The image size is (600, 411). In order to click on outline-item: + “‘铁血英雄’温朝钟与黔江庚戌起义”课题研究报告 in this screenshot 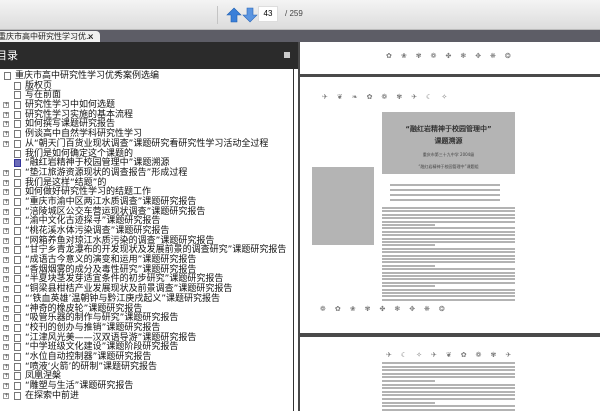, I will do `click(146, 299)`.